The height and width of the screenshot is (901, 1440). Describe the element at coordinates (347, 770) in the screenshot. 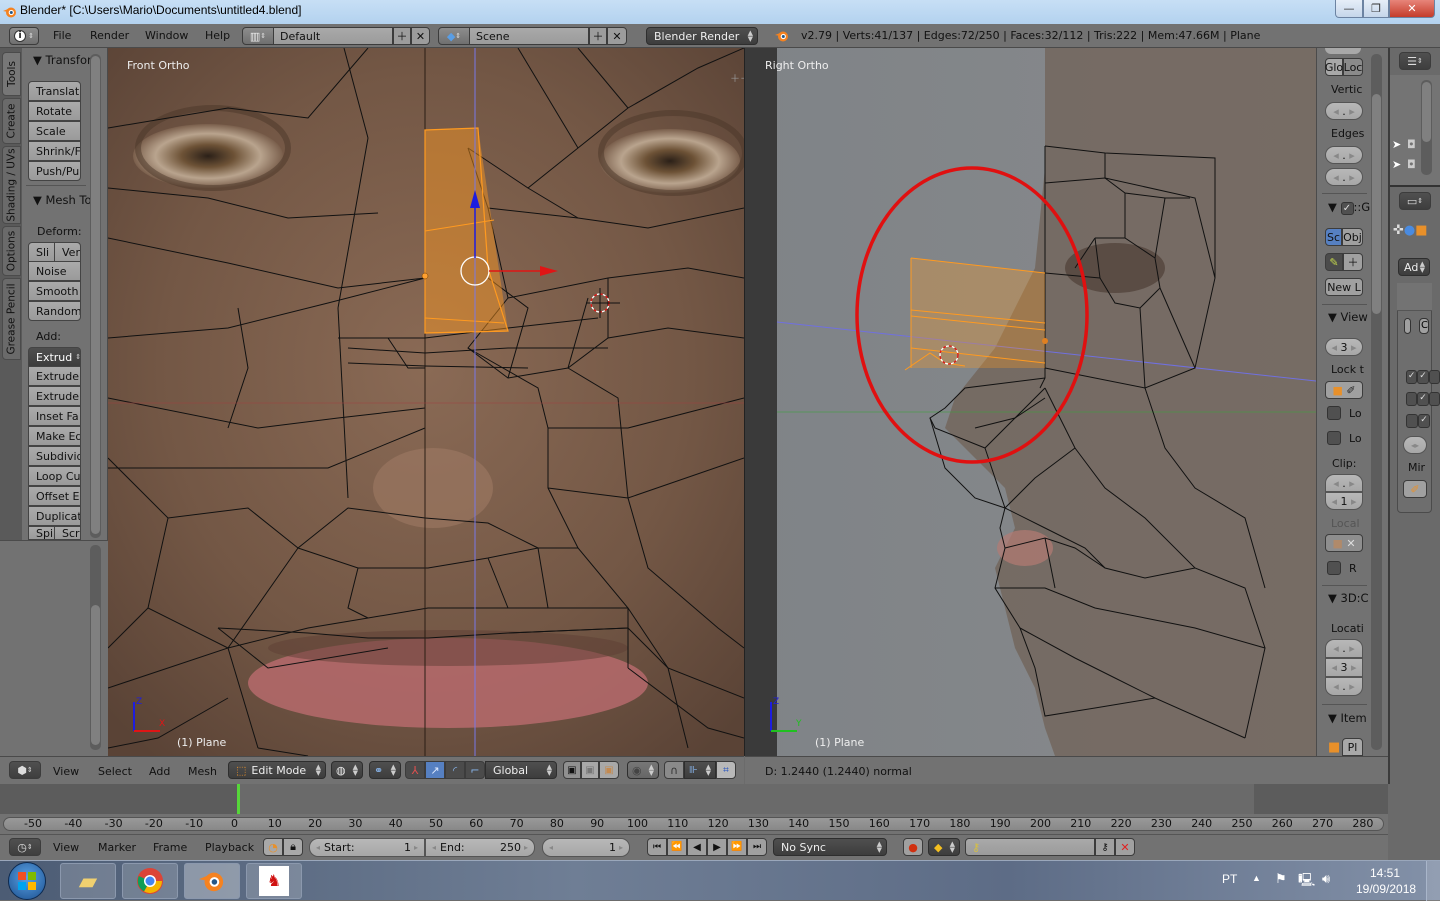

I see `viewport-shading-dropdown: ◍ ▲ ▼` at that location.